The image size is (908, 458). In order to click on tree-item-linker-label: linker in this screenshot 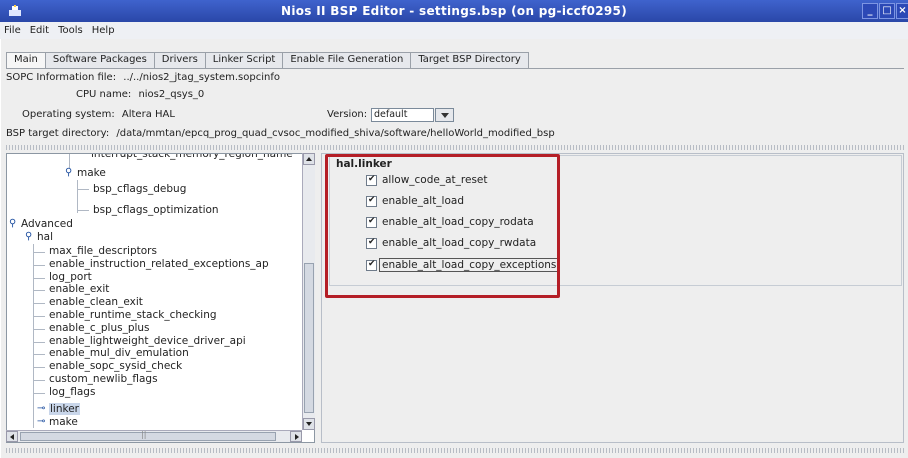, I will do `click(64, 409)`.